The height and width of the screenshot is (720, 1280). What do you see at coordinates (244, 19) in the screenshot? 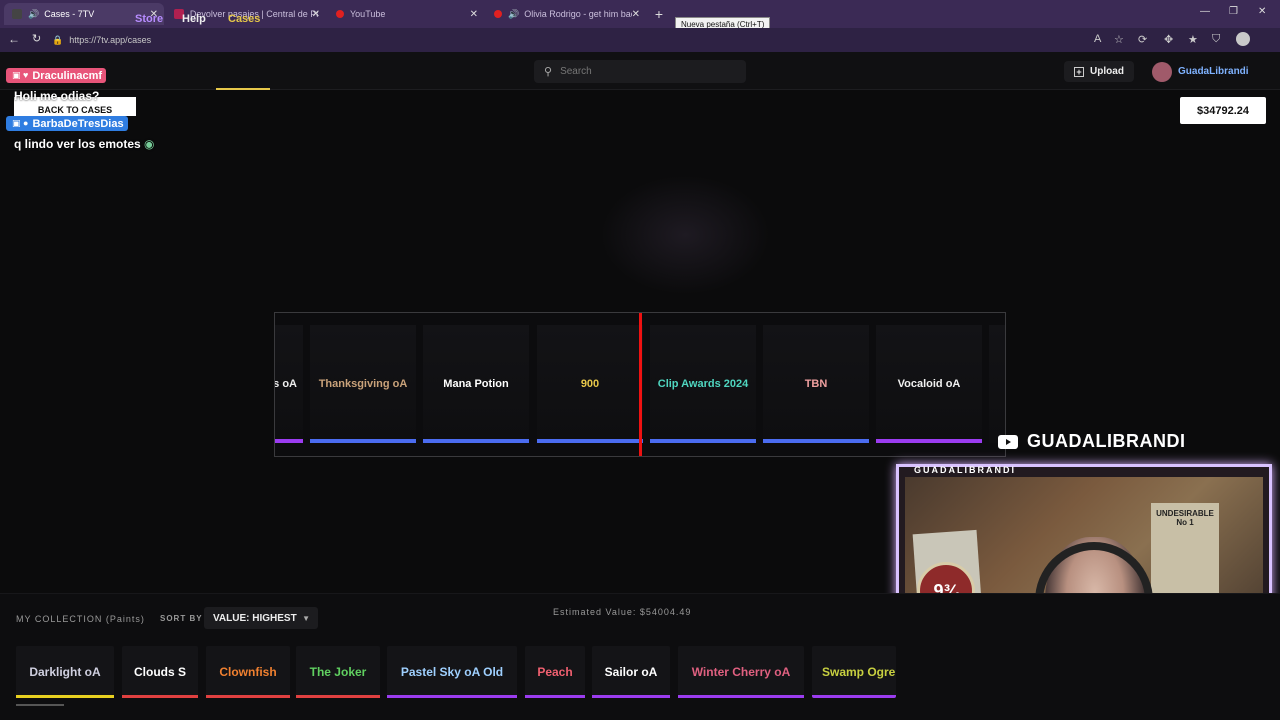
I see `nav-cases: Cases` at bounding box center [244, 19].